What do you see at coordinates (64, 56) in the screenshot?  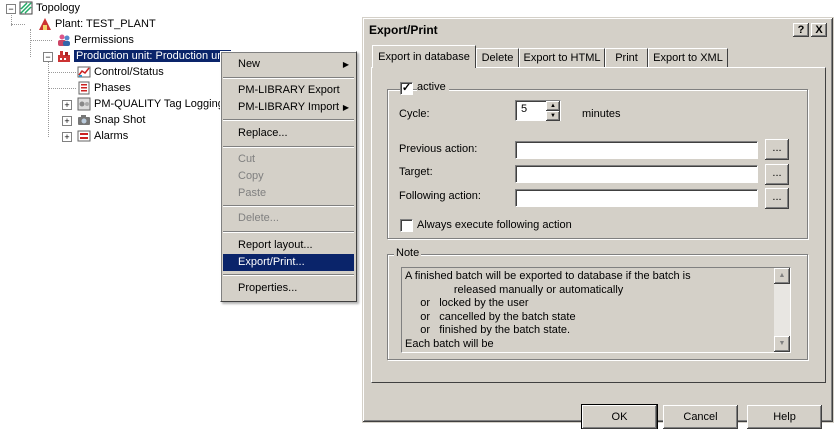 I see `production-unit-icon` at bounding box center [64, 56].